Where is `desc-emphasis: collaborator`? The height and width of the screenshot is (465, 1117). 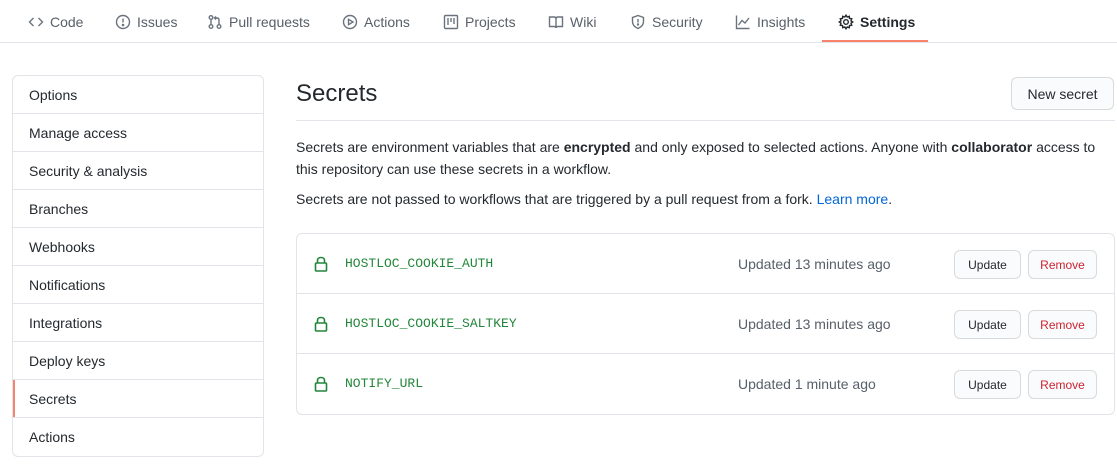 desc-emphasis: collaborator is located at coordinates (992, 147).